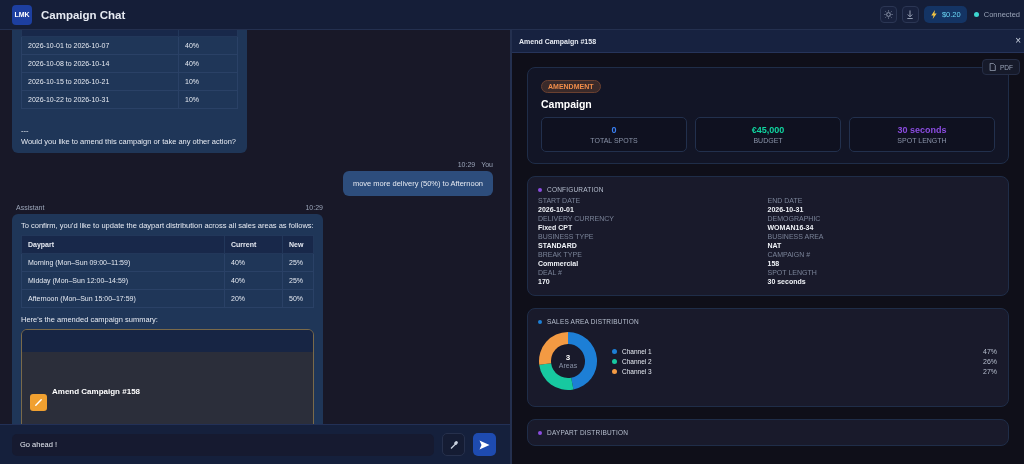 Image resolution: width=1024 pixels, height=464 pixels. What do you see at coordinates (566, 104) in the screenshot?
I see `summary-heading: Campaign` at bounding box center [566, 104].